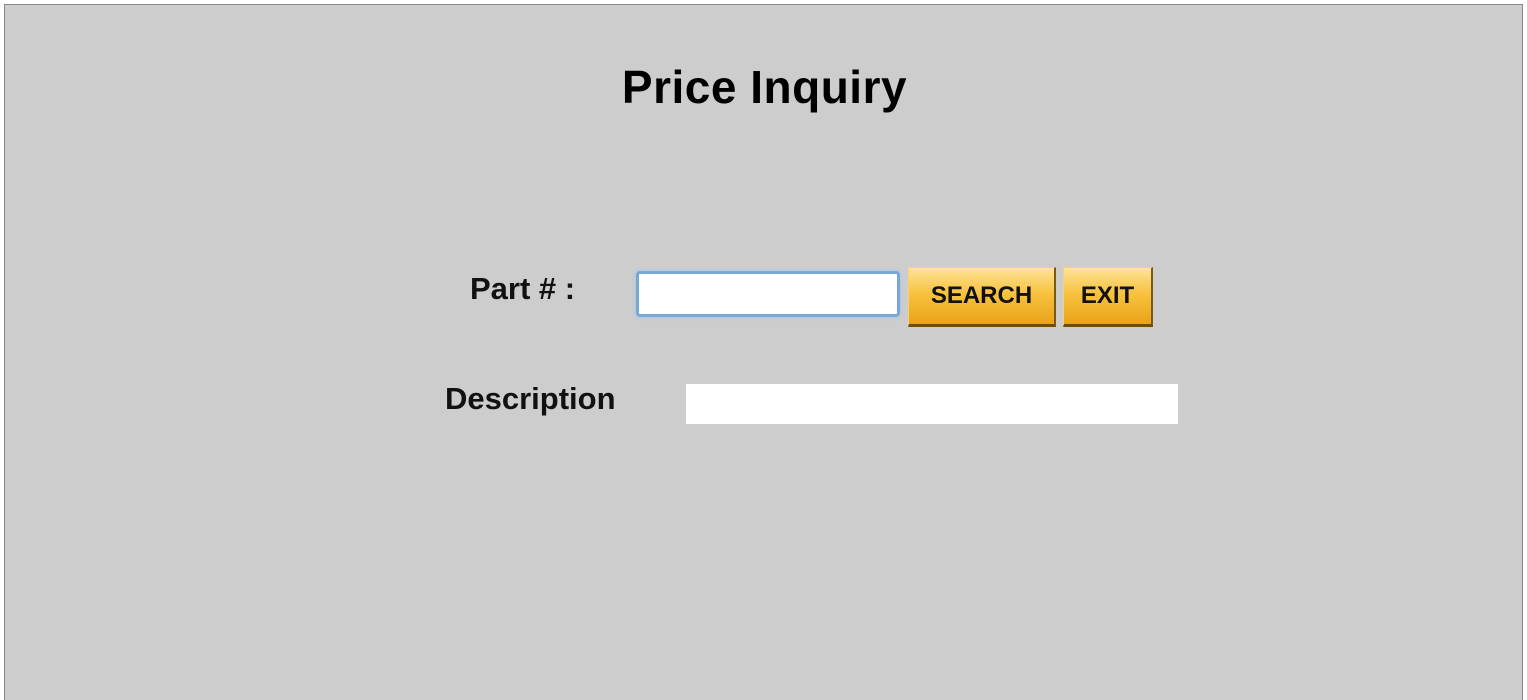 The width and height of the screenshot is (1527, 700). What do you see at coordinates (764, 87) in the screenshot?
I see `page-title: Price Inquiry` at bounding box center [764, 87].